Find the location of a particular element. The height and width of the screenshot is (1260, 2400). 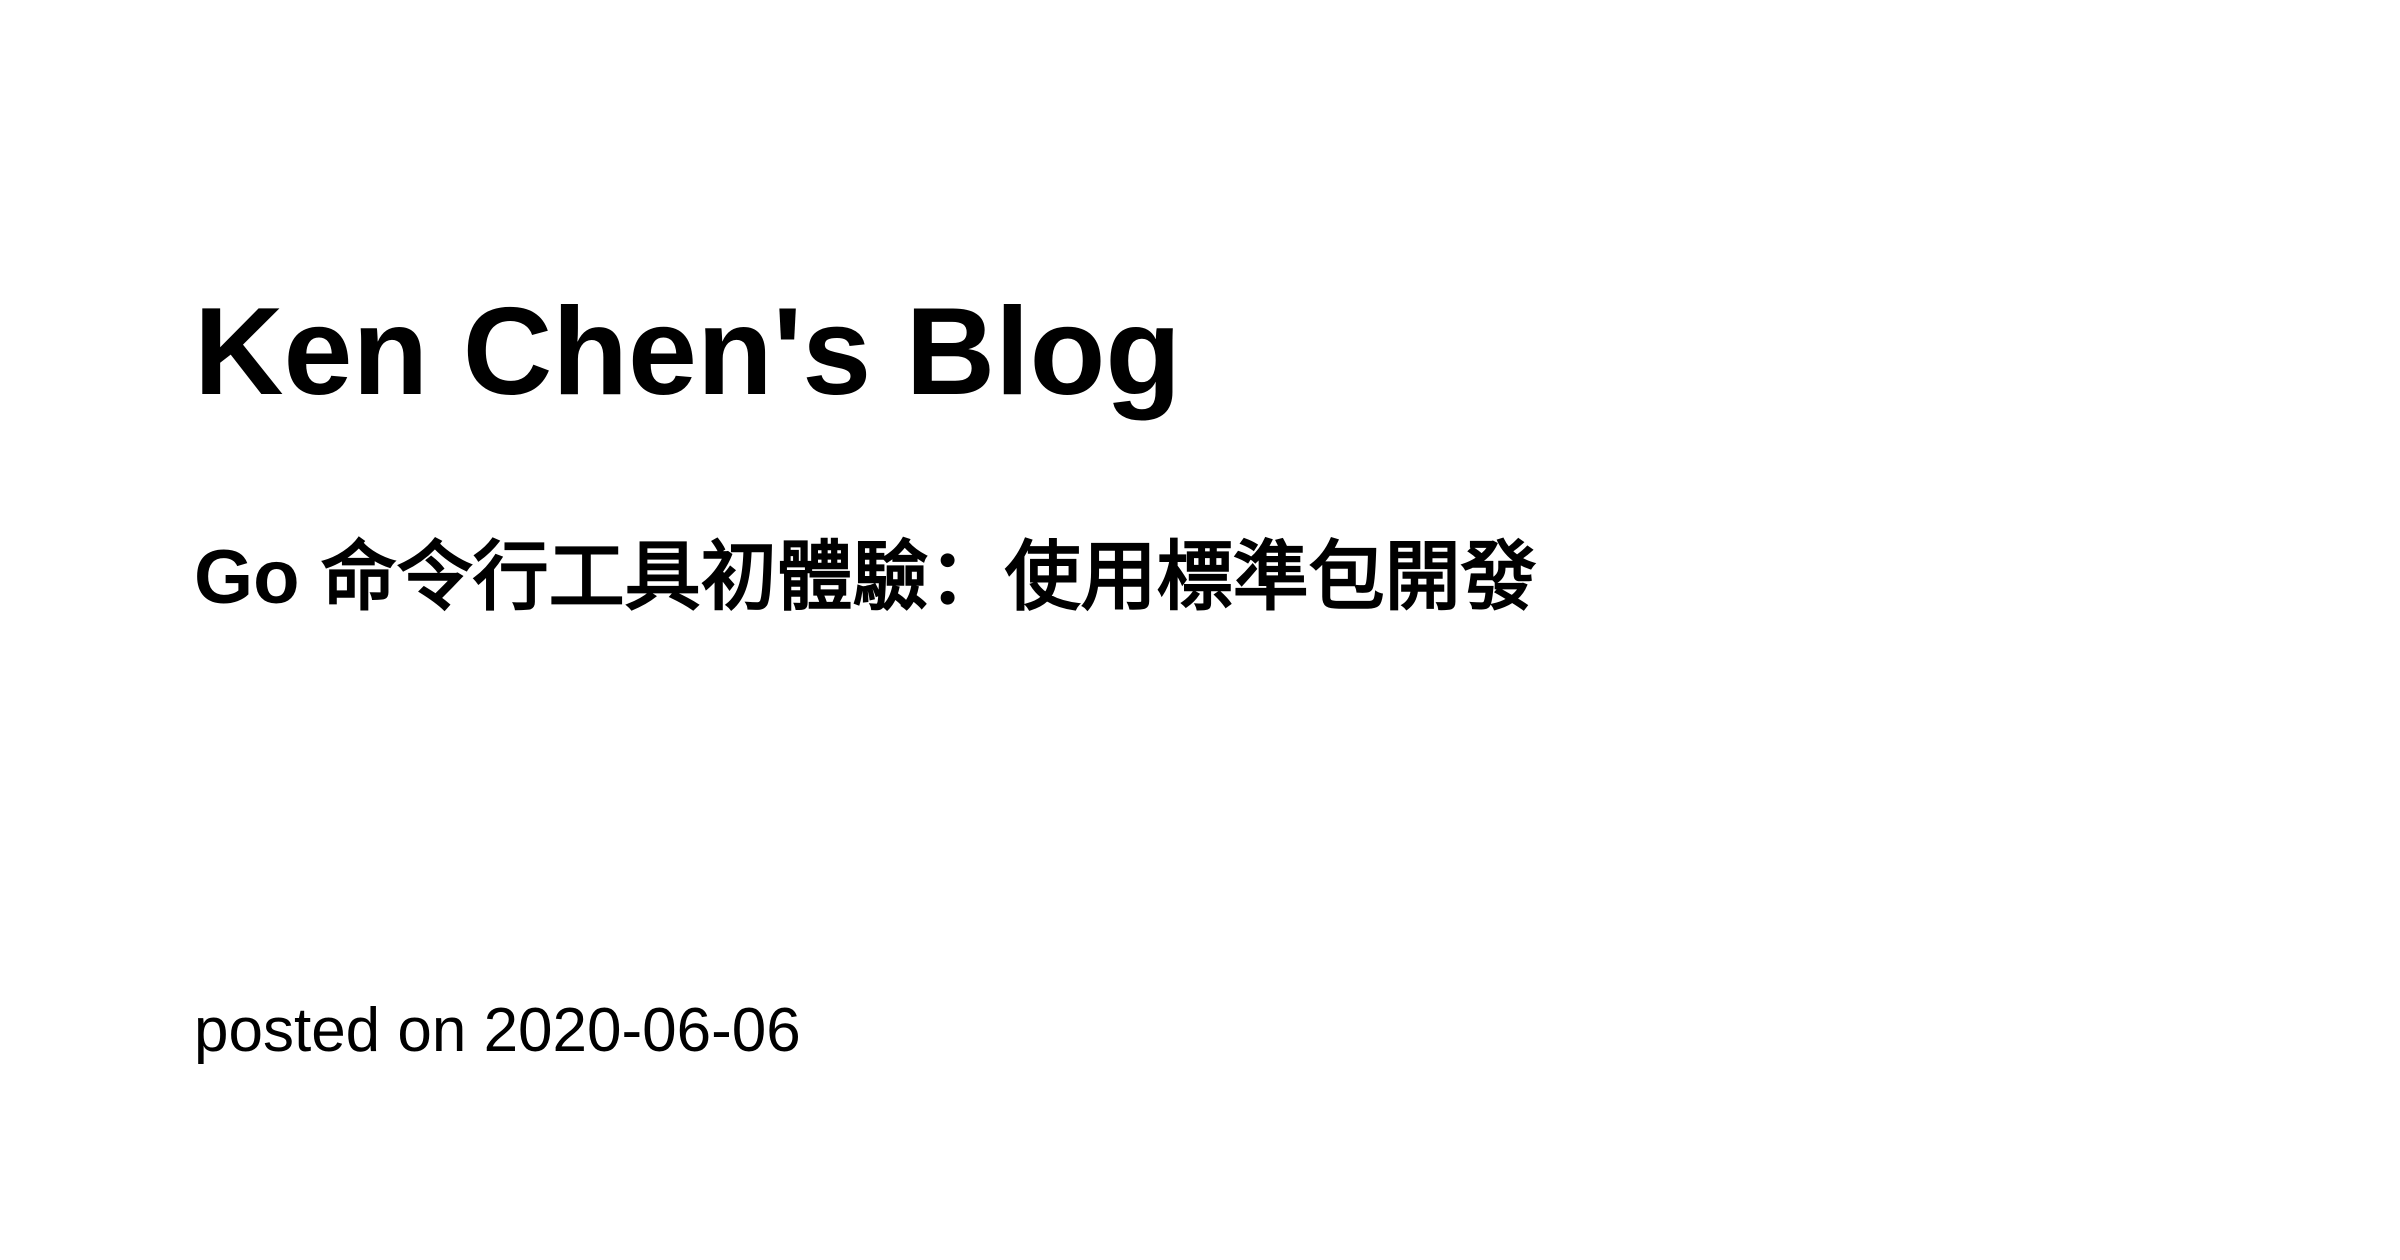

site-title: Ken Chen's Blog is located at coordinates (688, 352).